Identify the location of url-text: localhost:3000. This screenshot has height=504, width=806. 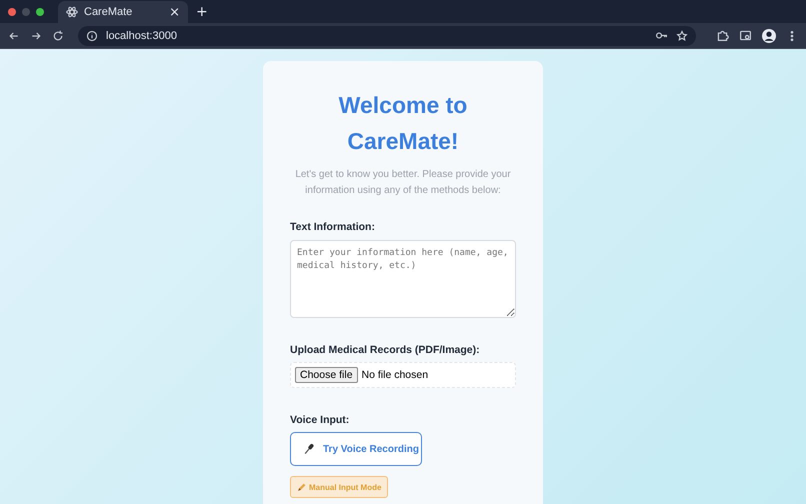
(142, 36).